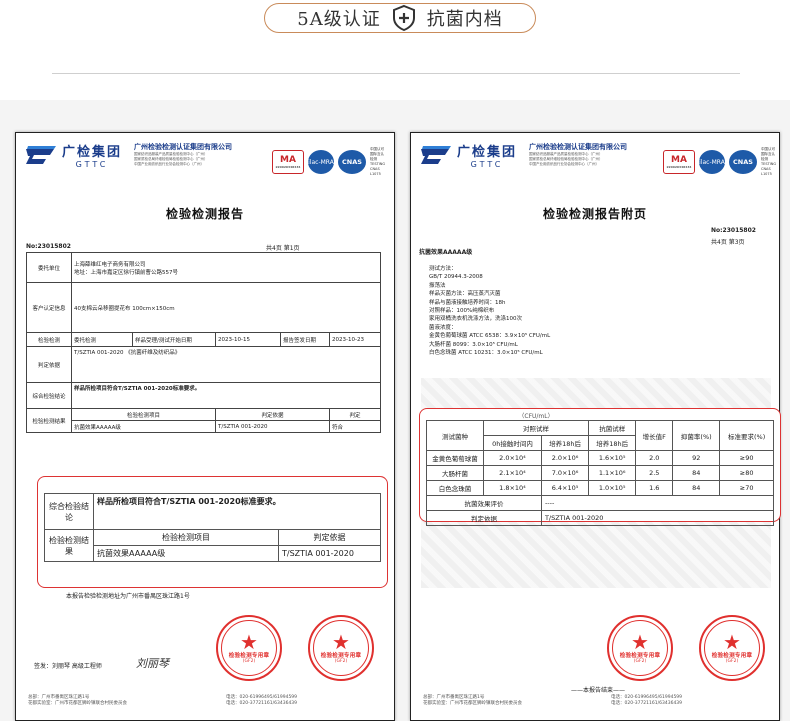 The height and width of the screenshot is (721, 790). I want to click on basis-value: T/SZTIA 001-2020 《抗菌纤维及纺织品》, so click(226, 364).